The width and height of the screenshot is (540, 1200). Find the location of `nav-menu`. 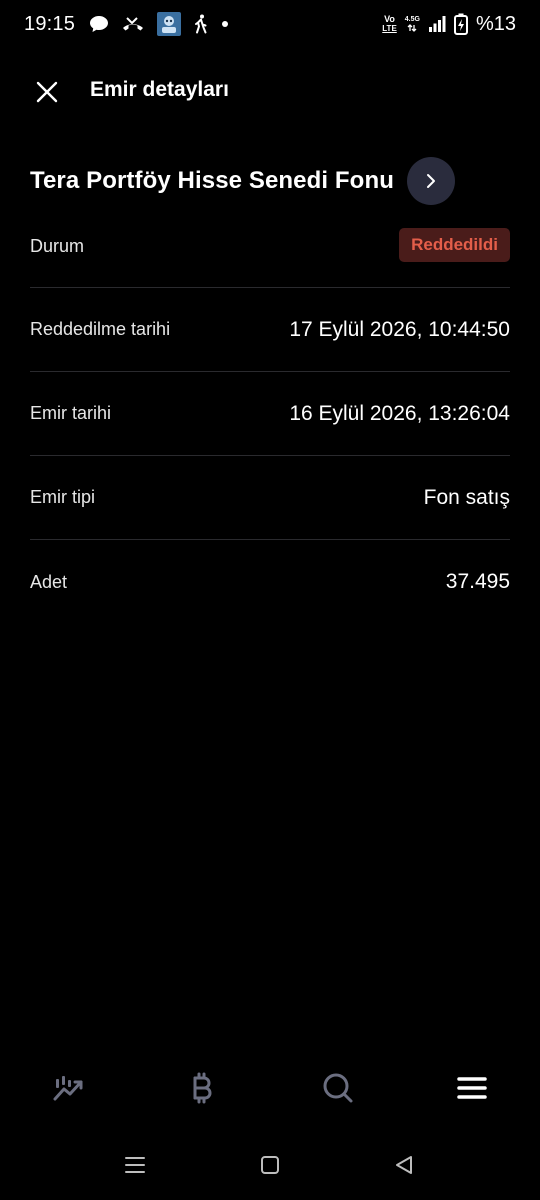

nav-menu is located at coordinates (472, 1088).